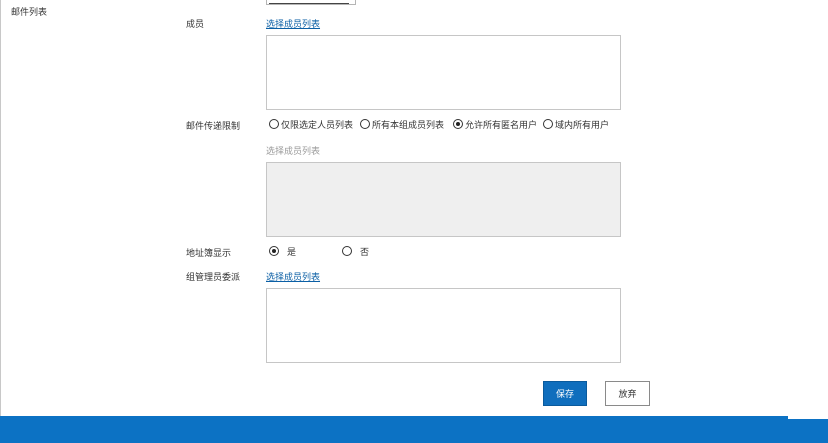  What do you see at coordinates (195, 25) in the screenshot?
I see `members-label: 成员` at bounding box center [195, 25].